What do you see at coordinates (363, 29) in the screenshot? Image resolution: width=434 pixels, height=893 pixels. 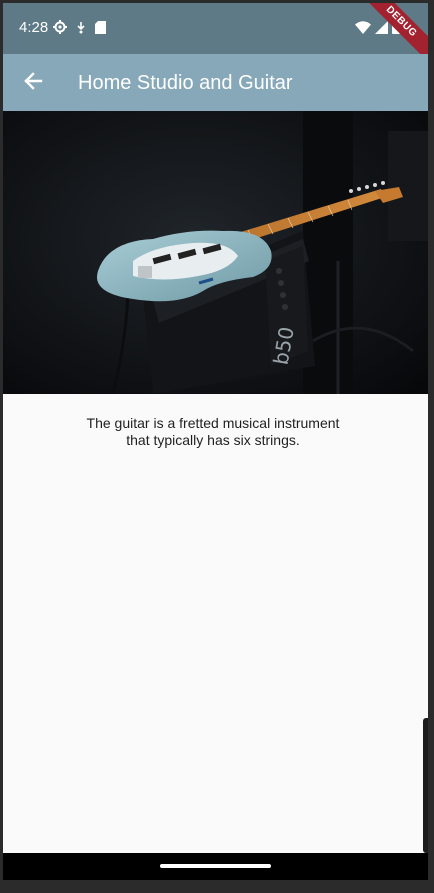 I see `wifi-icon` at bounding box center [363, 29].